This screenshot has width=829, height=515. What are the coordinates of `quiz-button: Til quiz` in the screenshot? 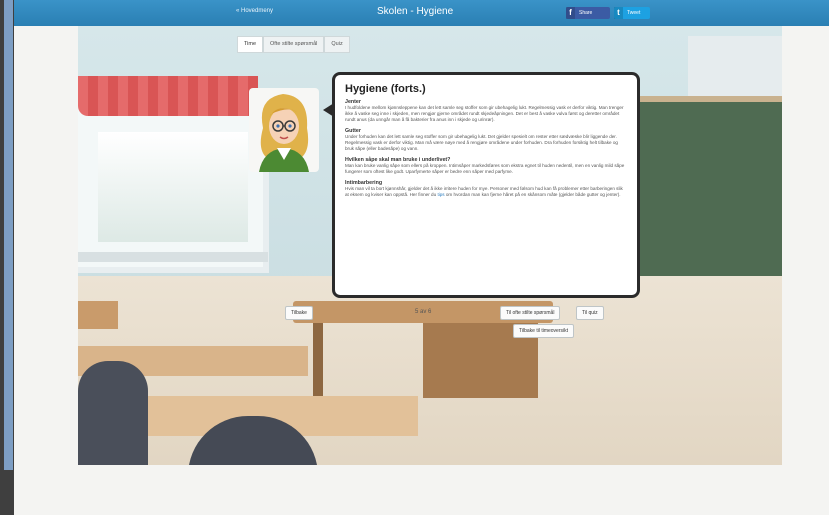 It's located at (590, 313).